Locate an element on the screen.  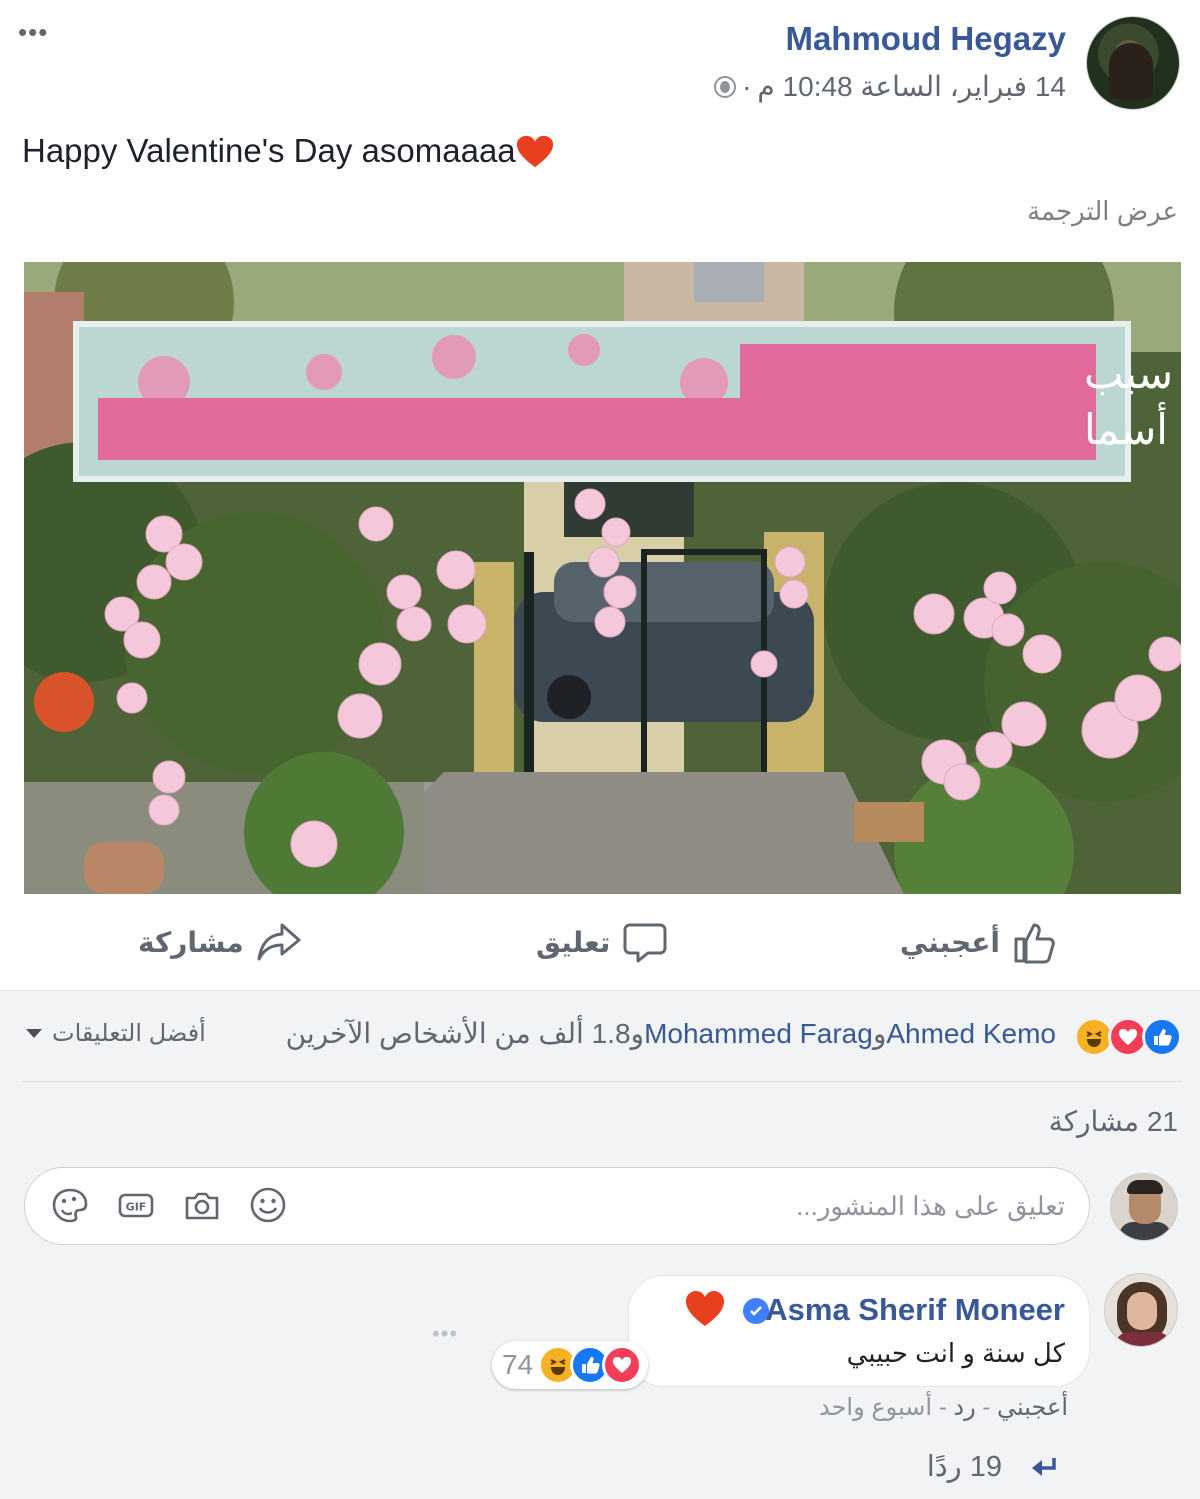
comment-bubble: Asma Sherif Moneer كل سنة و انت حبيبي is located at coordinates (859, 1331).